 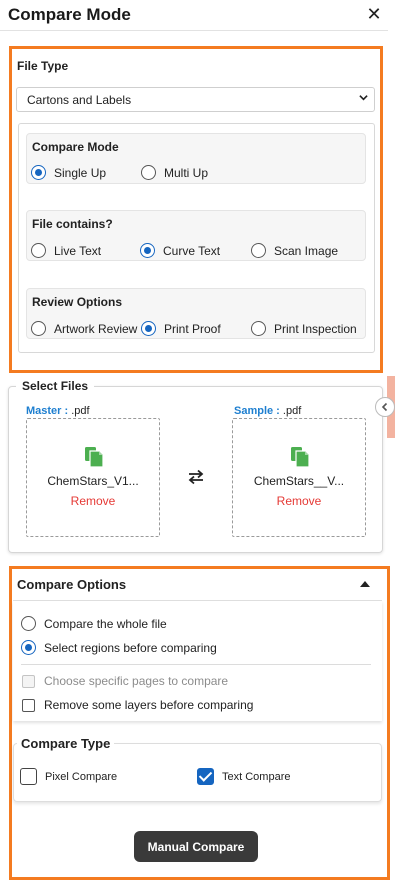 What do you see at coordinates (257, 411) in the screenshot?
I see `sample-label-key: Sample :` at bounding box center [257, 411].